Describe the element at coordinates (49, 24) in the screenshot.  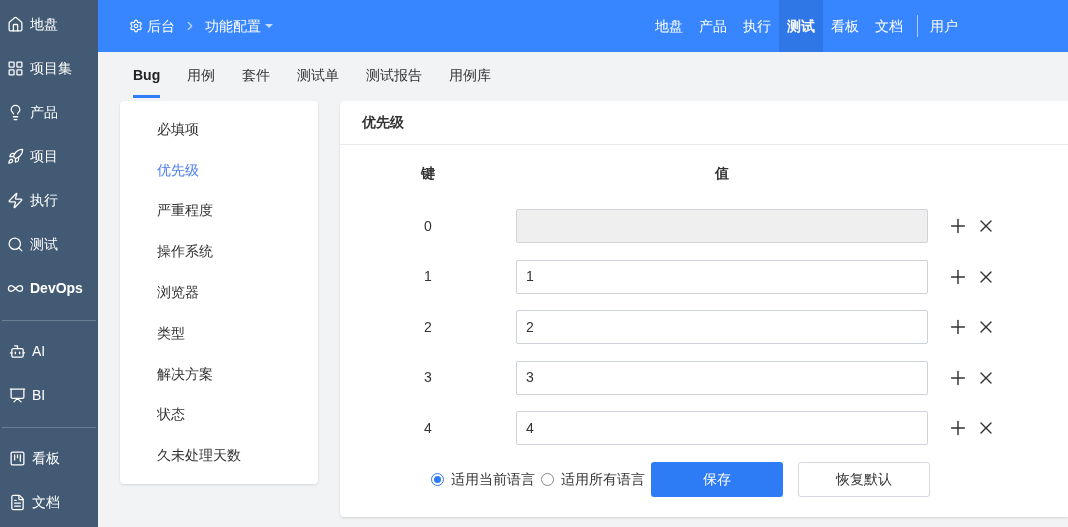
I see `sidebar-item: 地盘` at that location.